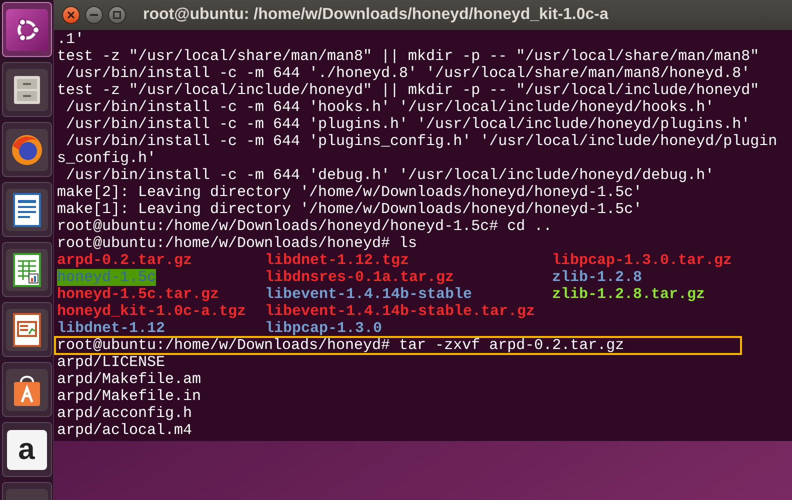 The height and width of the screenshot is (500, 792). Describe the element at coordinates (629, 294) in the screenshot. I see `file-name: zlib-1.2.8.tar.gz` at that location.